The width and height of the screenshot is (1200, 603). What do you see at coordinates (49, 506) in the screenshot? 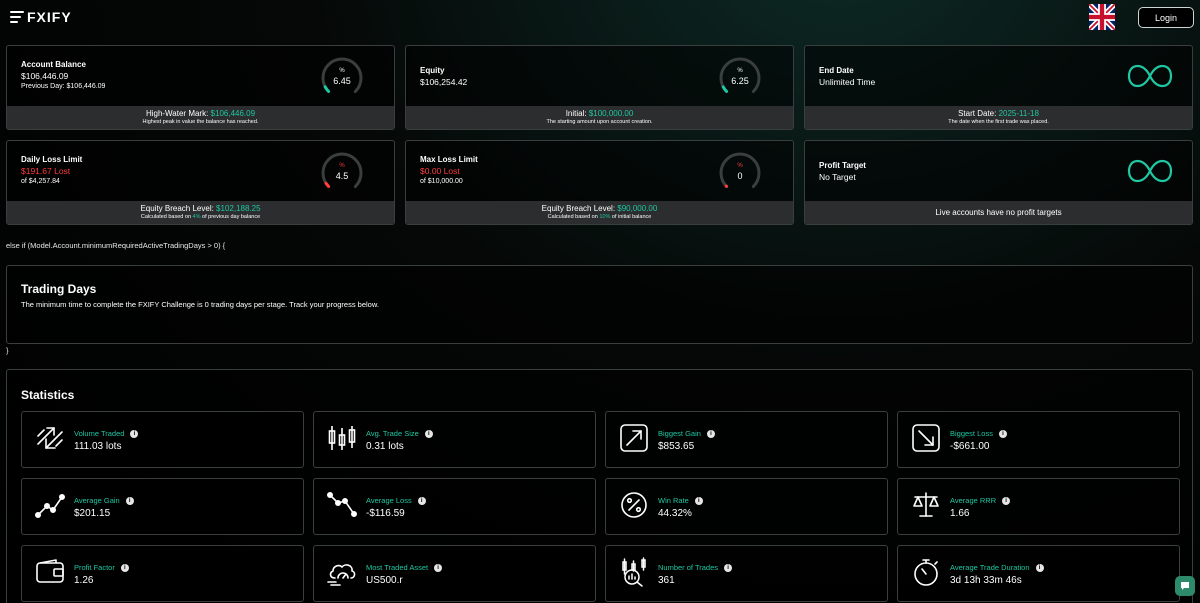
I see `line-up-icon` at bounding box center [49, 506].